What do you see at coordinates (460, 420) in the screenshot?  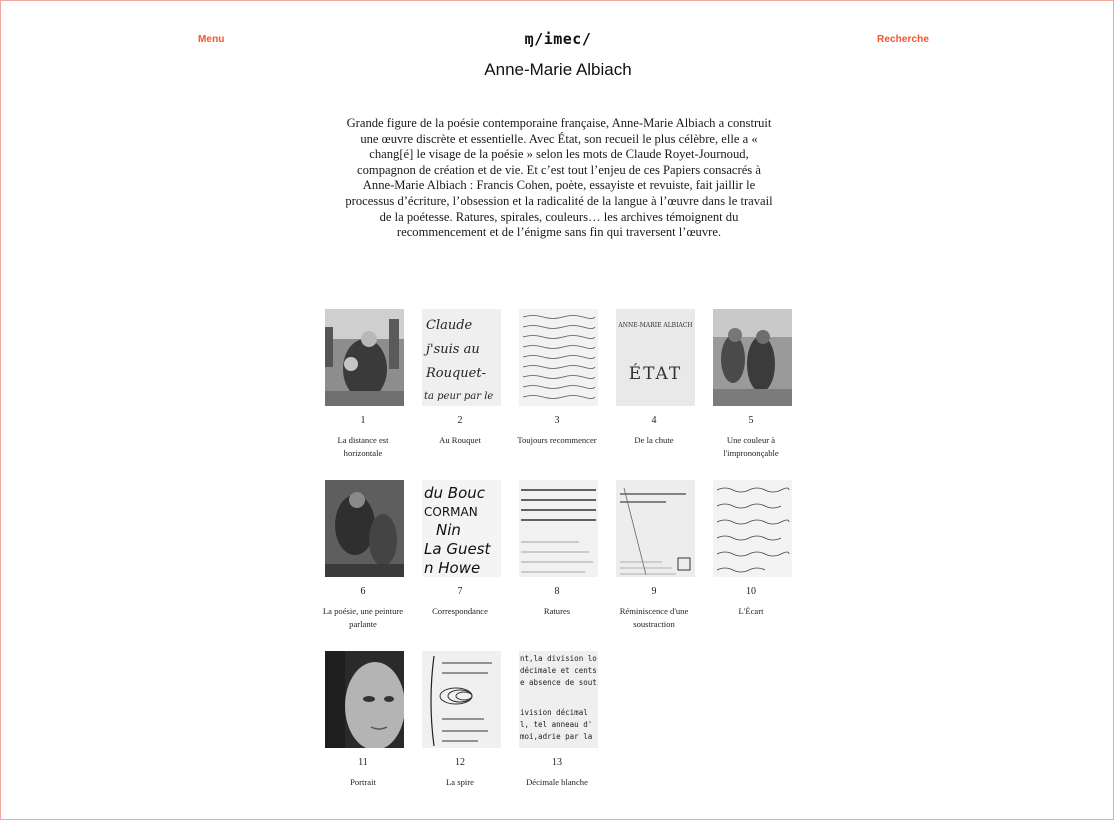 I see `item-number: 2` at bounding box center [460, 420].